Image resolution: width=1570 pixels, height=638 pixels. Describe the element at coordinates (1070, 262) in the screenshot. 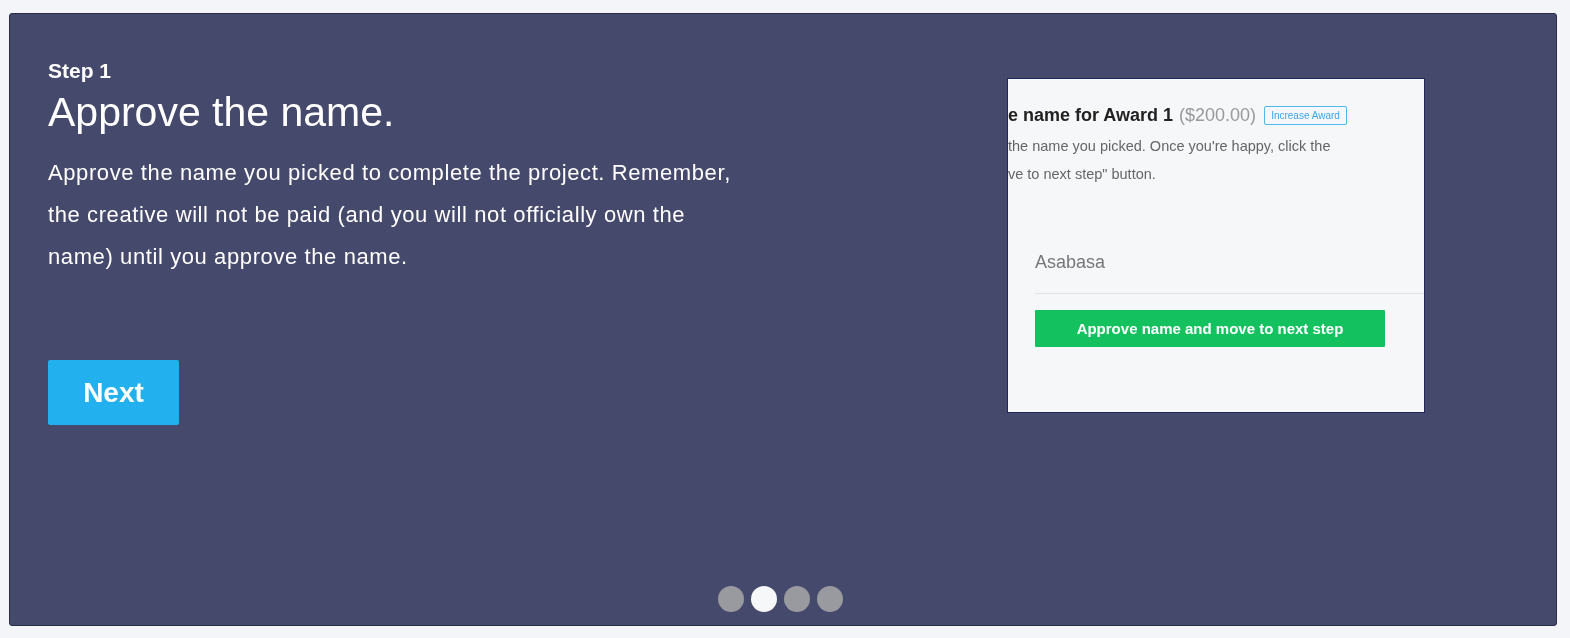

I see `name-entry: Asabasa` at that location.